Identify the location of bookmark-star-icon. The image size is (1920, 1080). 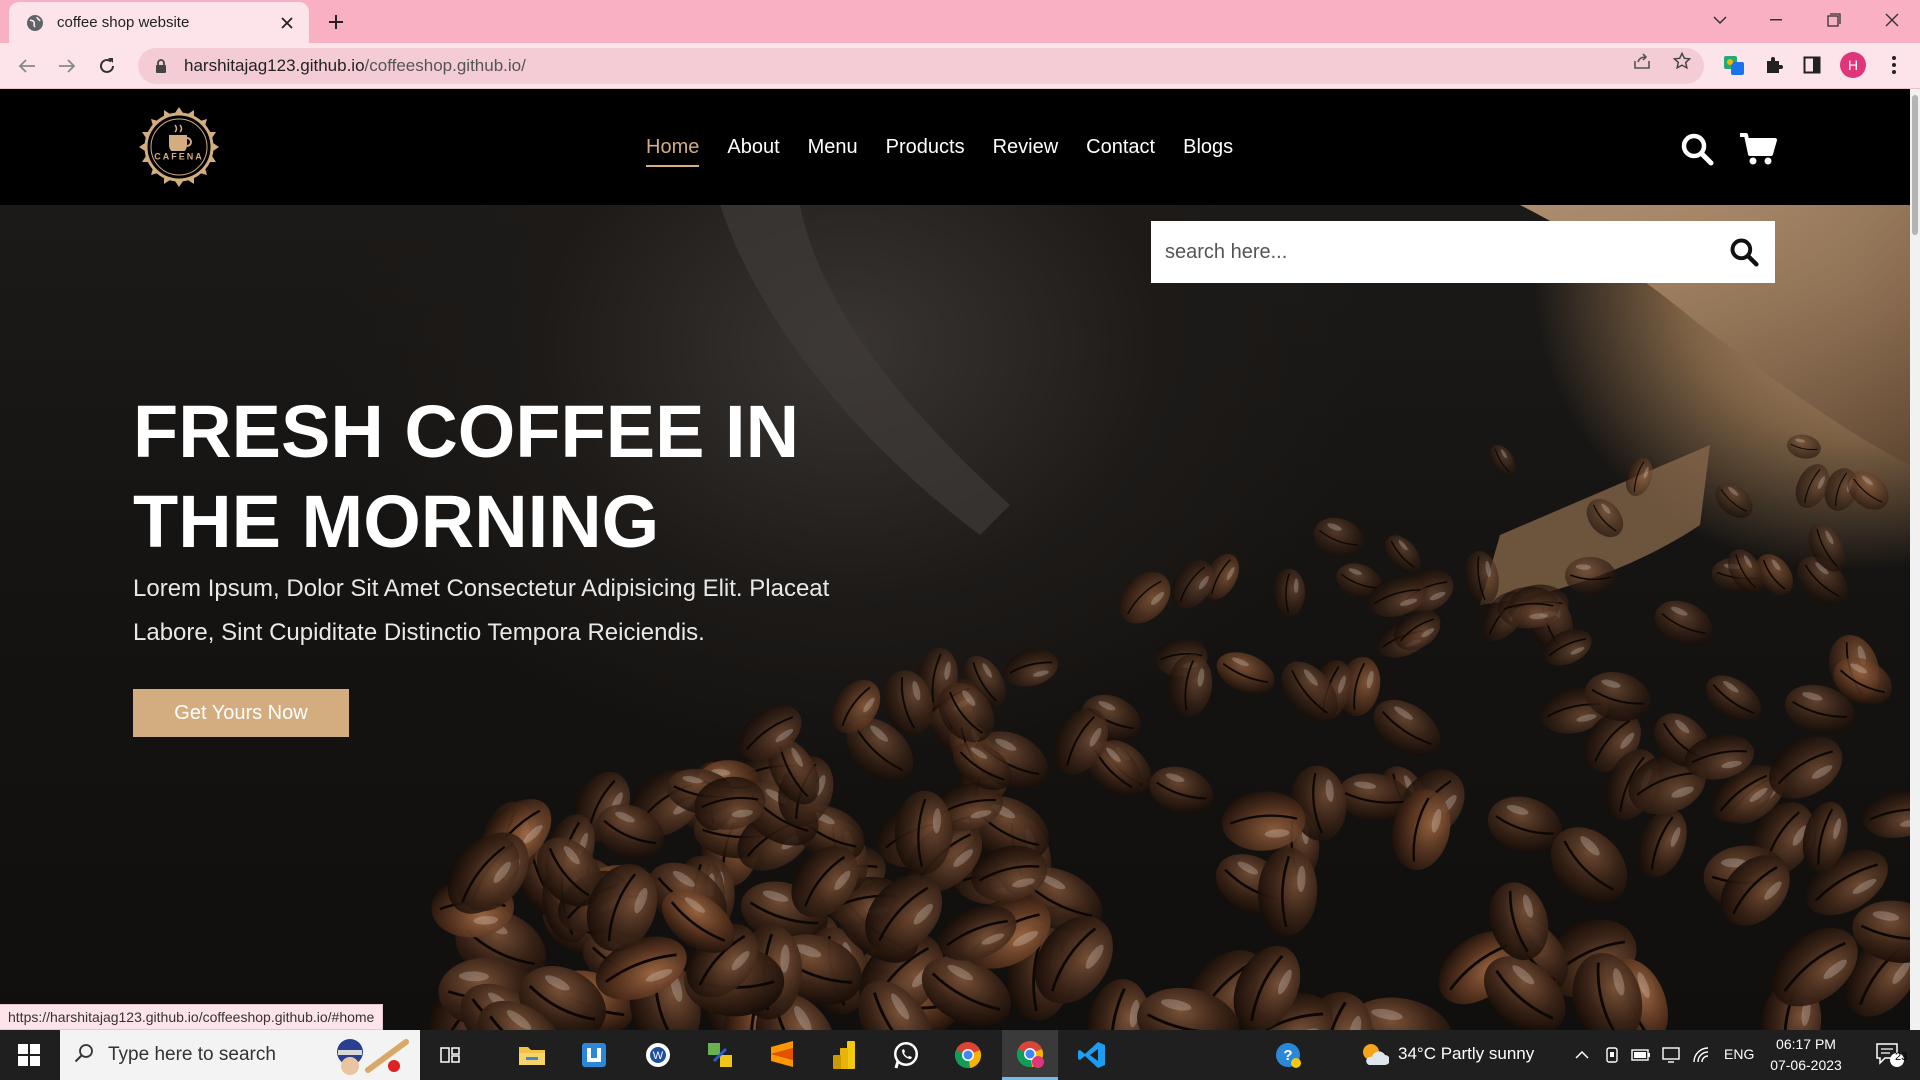
(1682, 61).